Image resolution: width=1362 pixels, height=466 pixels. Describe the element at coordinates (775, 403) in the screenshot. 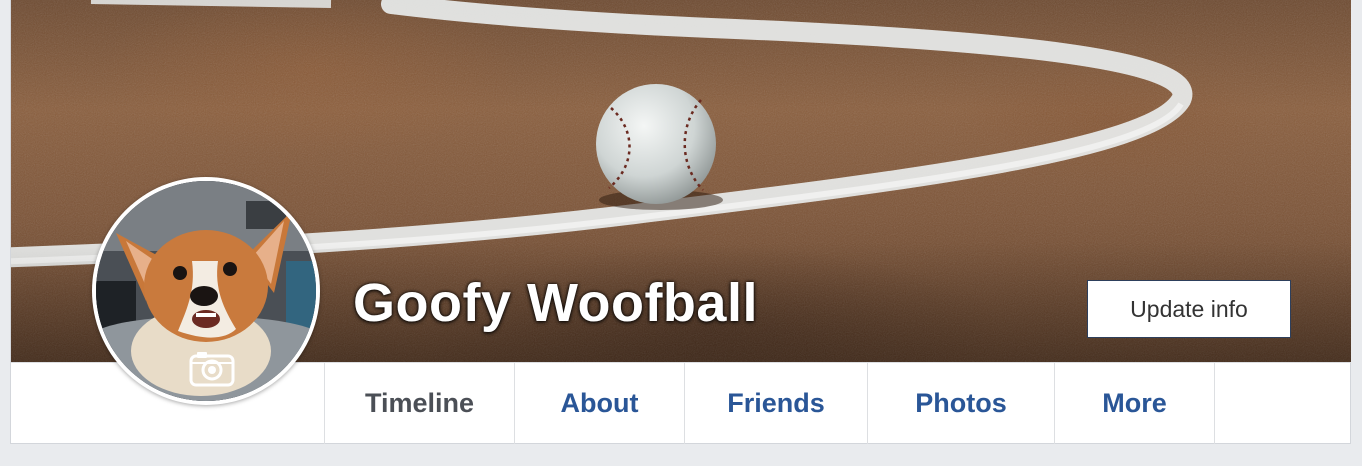

I see `tab-friends: Friends` at that location.